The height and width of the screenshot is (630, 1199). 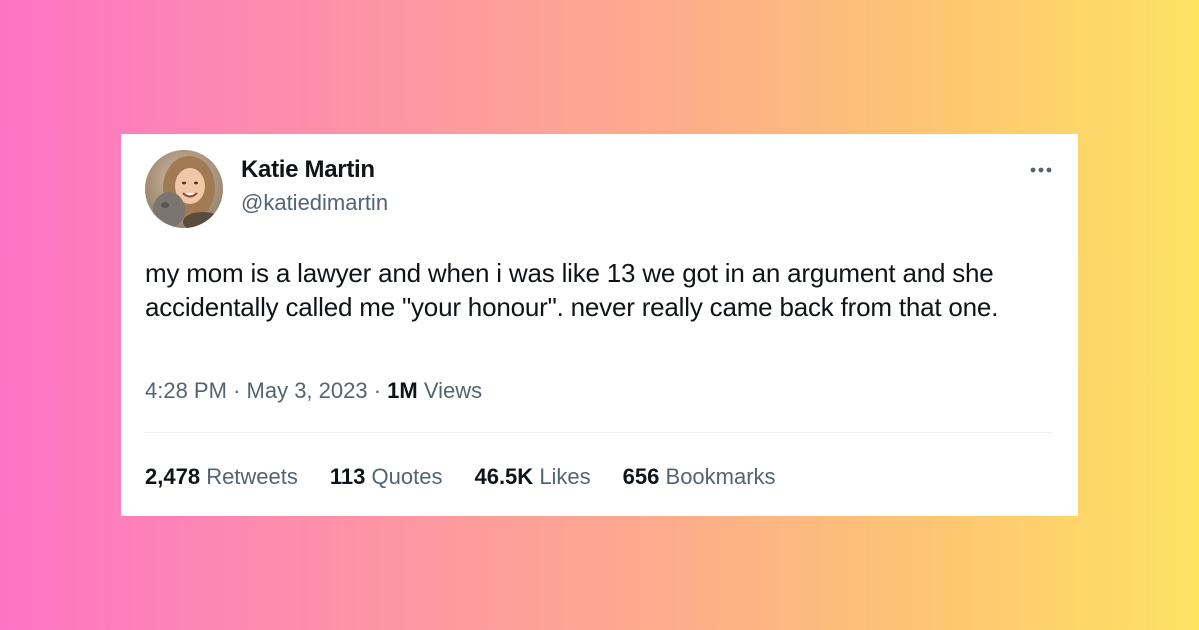 What do you see at coordinates (453, 390) in the screenshot?
I see `views-label: Views` at bounding box center [453, 390].